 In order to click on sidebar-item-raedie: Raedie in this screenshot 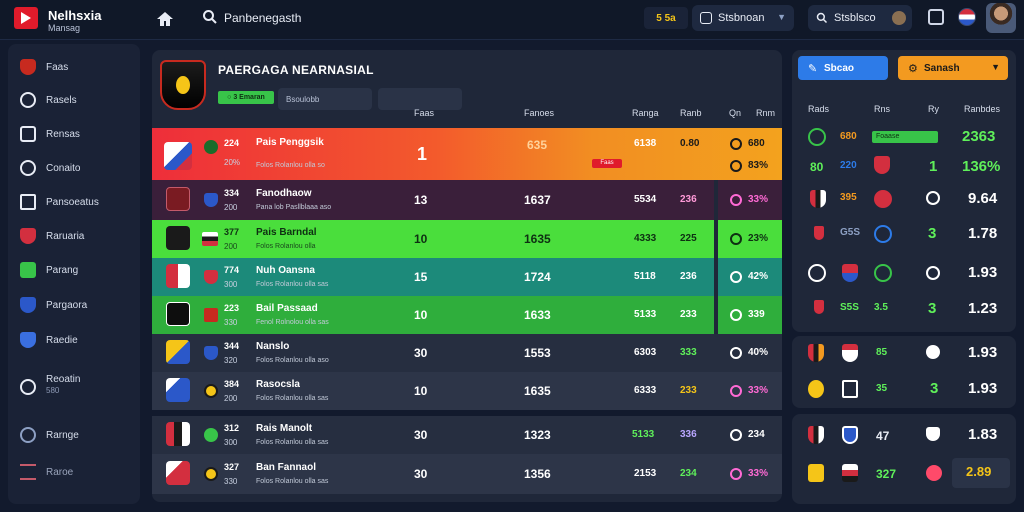, I will do `click(74, 340)`.